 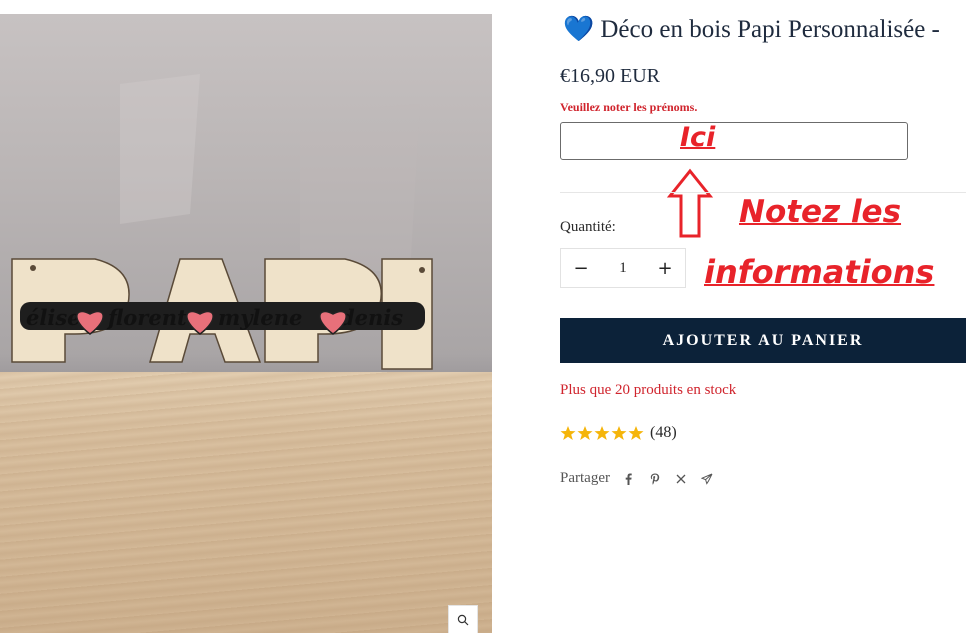 What do you see at coordinates (663, 432) in the screenshot?
I see `rating-count: (48)` at bounding box center [663, 432].